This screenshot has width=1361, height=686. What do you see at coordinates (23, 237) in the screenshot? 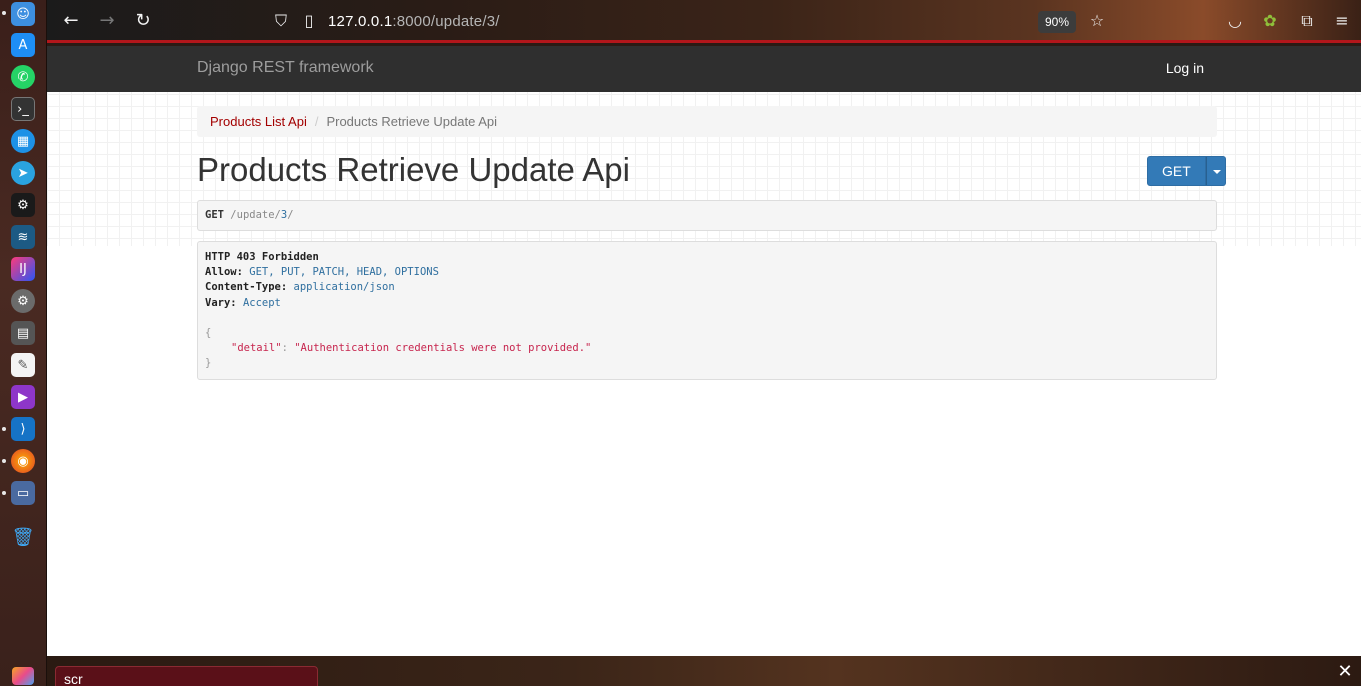
I see `mysql-workbench-icon: ≋` at bounding box center [23, 237].